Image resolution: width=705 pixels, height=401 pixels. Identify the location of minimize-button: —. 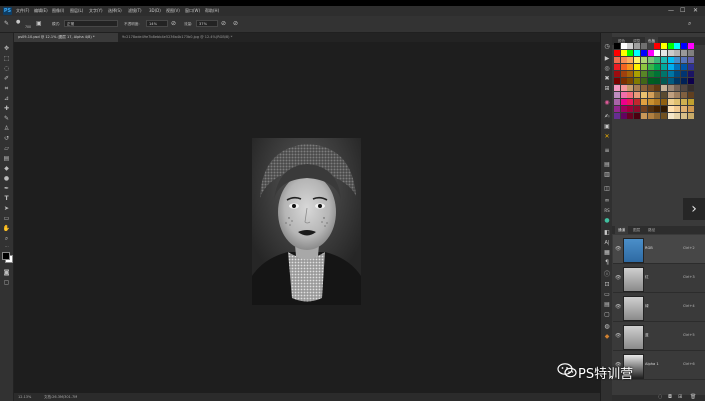
(671, 11).